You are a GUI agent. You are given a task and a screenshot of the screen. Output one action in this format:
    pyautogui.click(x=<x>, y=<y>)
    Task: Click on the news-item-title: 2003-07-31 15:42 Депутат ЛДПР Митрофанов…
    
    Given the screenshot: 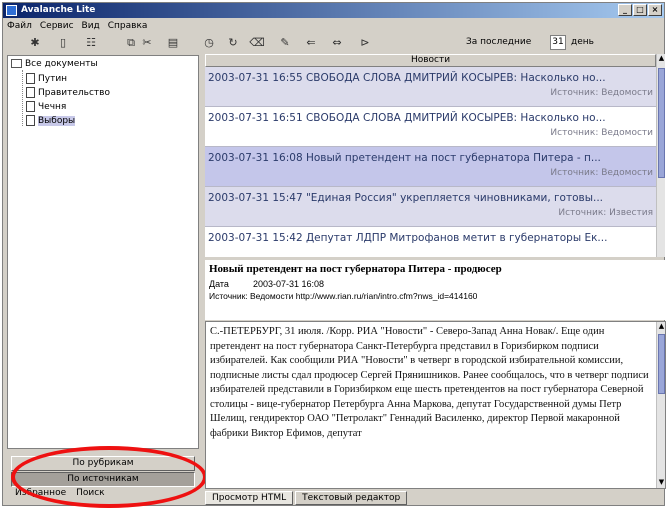 What is the action you would take?
    pyautogui.click(x=408, y=238)
    